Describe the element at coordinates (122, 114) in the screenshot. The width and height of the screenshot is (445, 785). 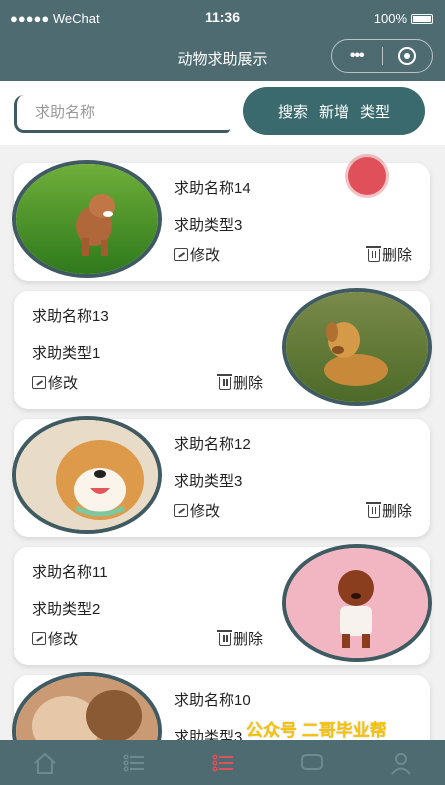
I see `search-input` at that location.